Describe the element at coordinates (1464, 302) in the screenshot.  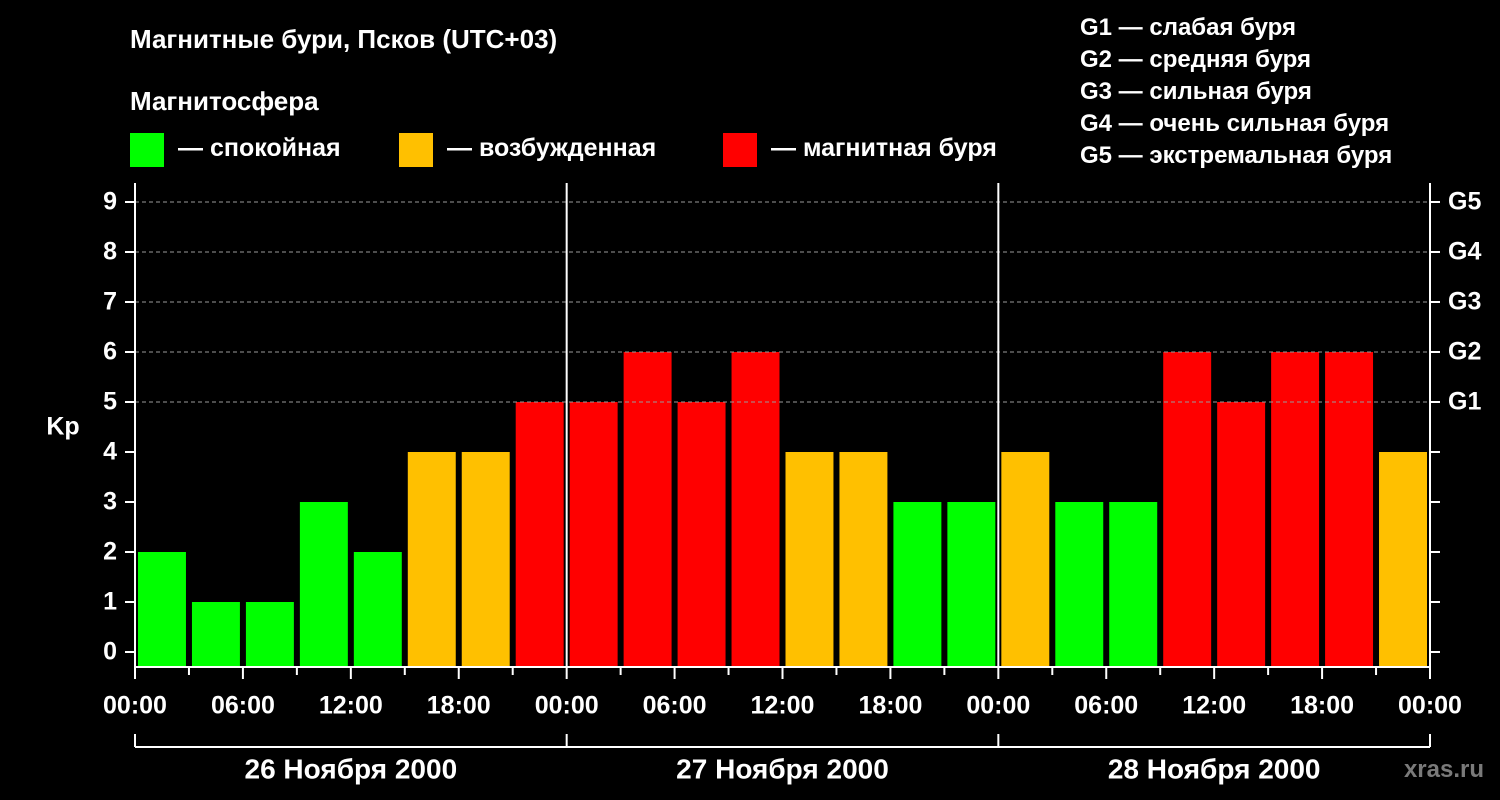
I see `g-tick-label: G3` at that location.